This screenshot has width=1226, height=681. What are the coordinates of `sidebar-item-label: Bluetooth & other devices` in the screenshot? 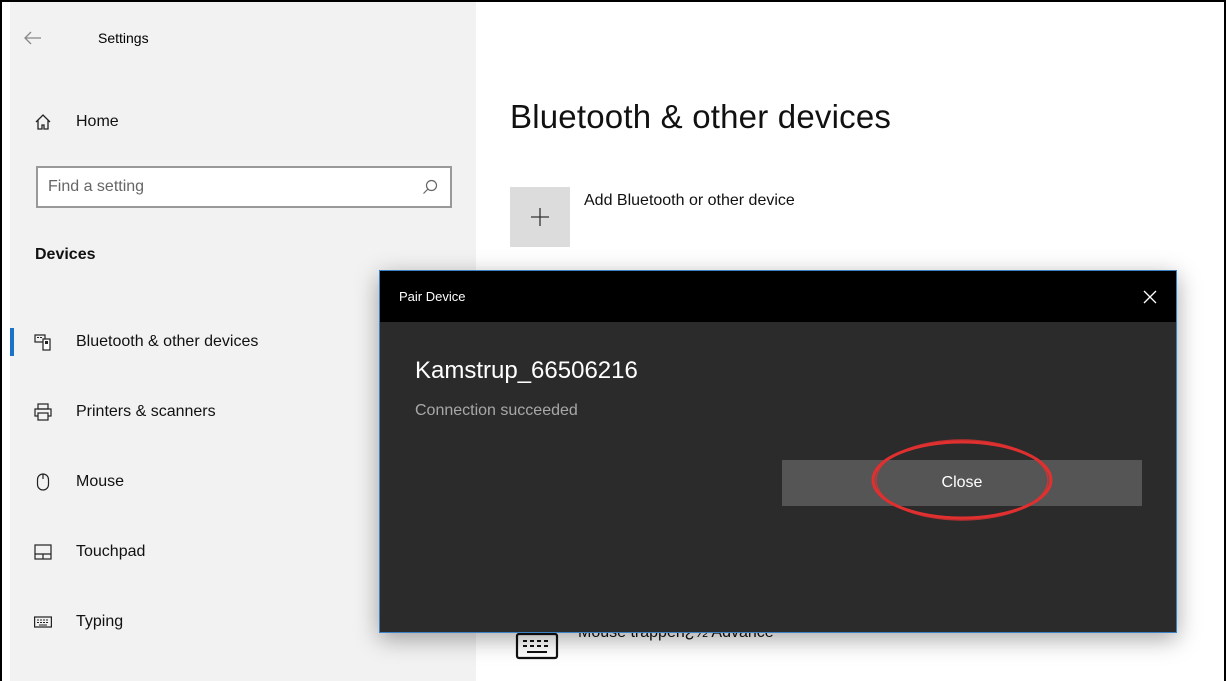 It's located at (167, 341).